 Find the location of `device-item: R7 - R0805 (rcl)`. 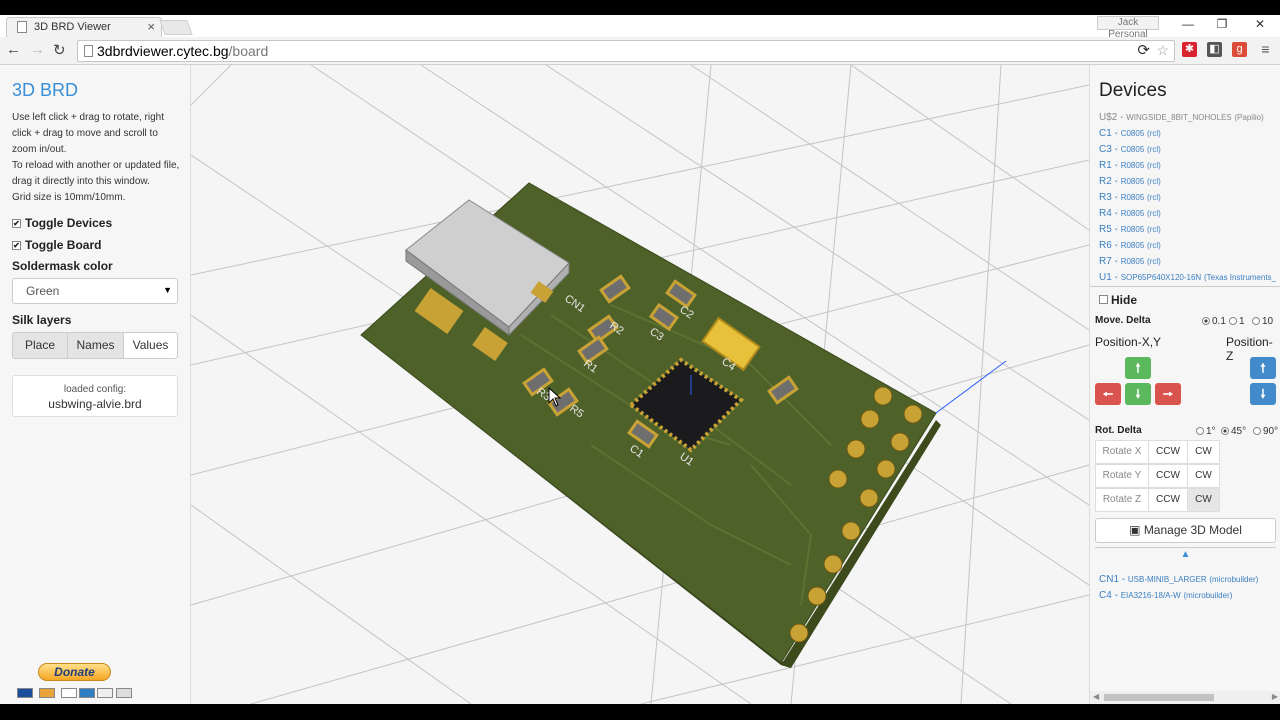

device-item: R7 - R0805 (rcl) is located at coordinates (1130, 261).